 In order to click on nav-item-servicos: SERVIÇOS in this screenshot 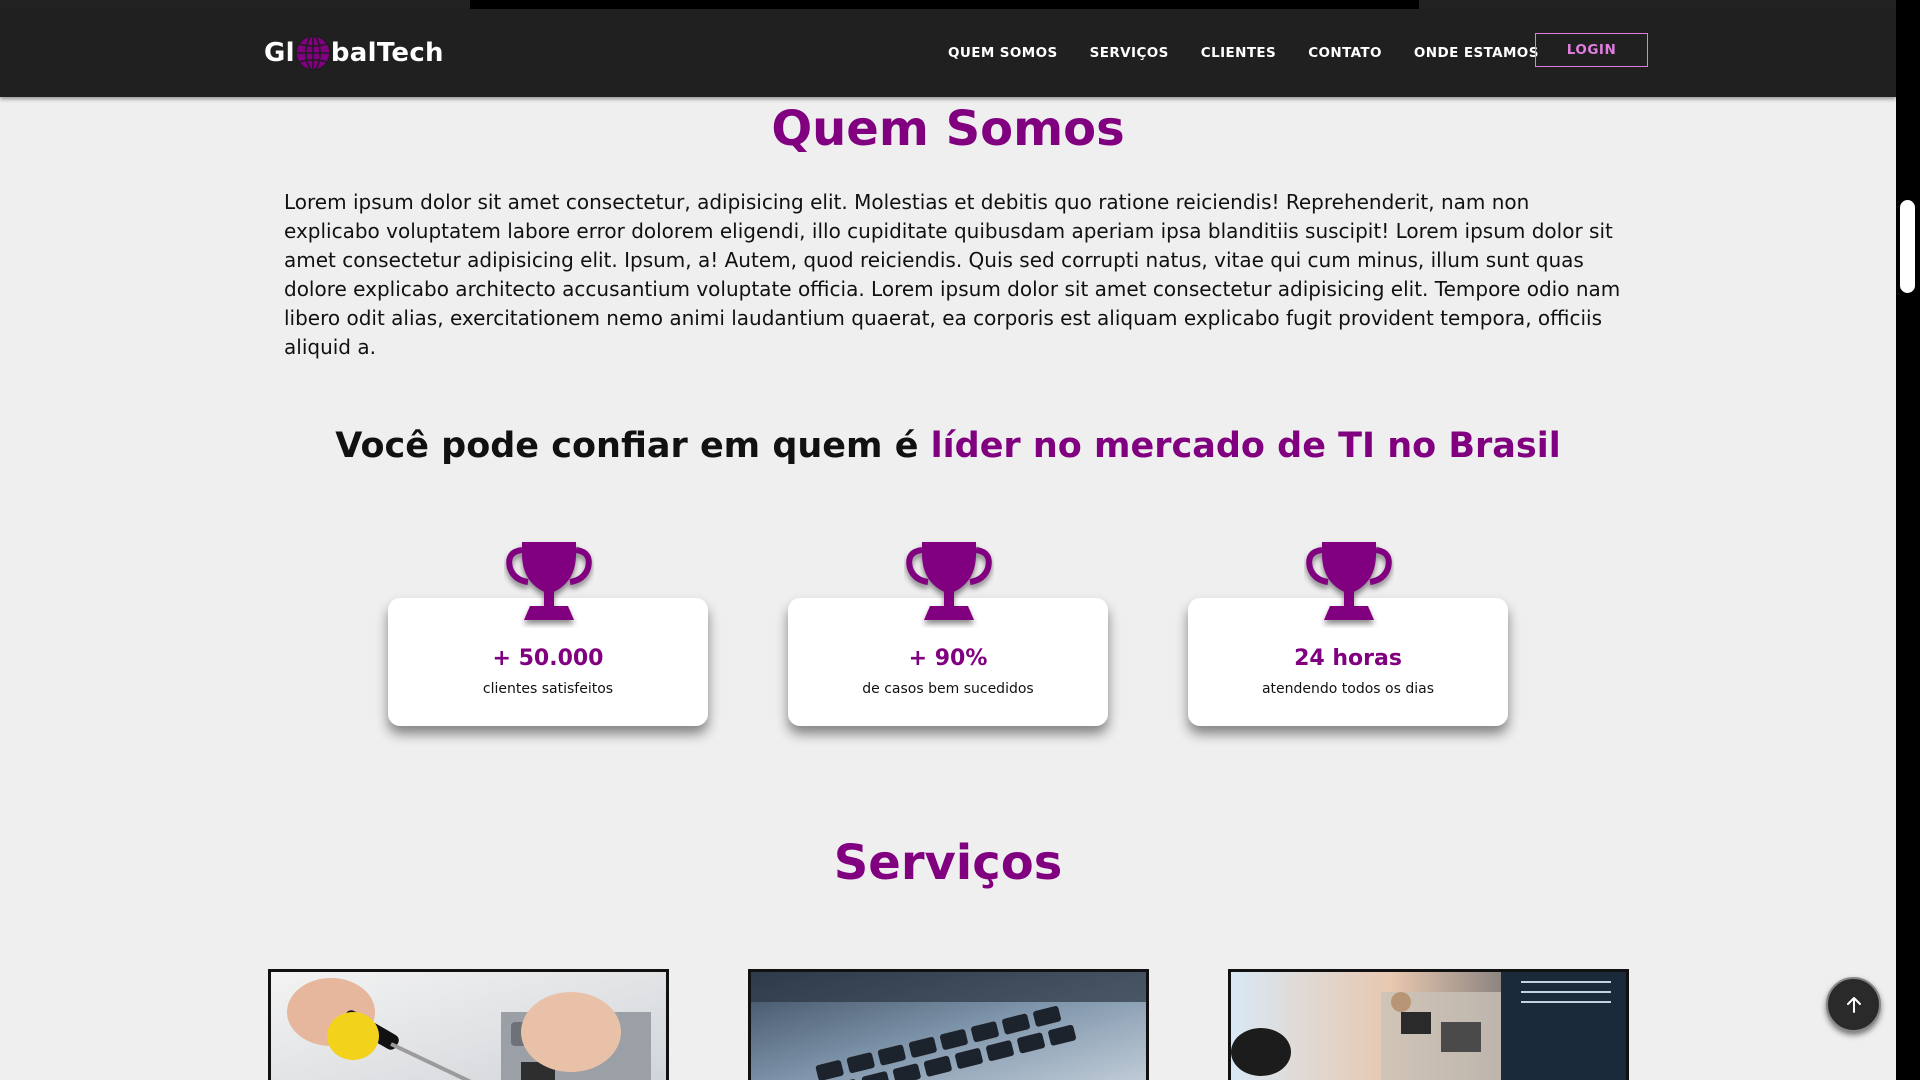, I will do `click(1129, 53)`.